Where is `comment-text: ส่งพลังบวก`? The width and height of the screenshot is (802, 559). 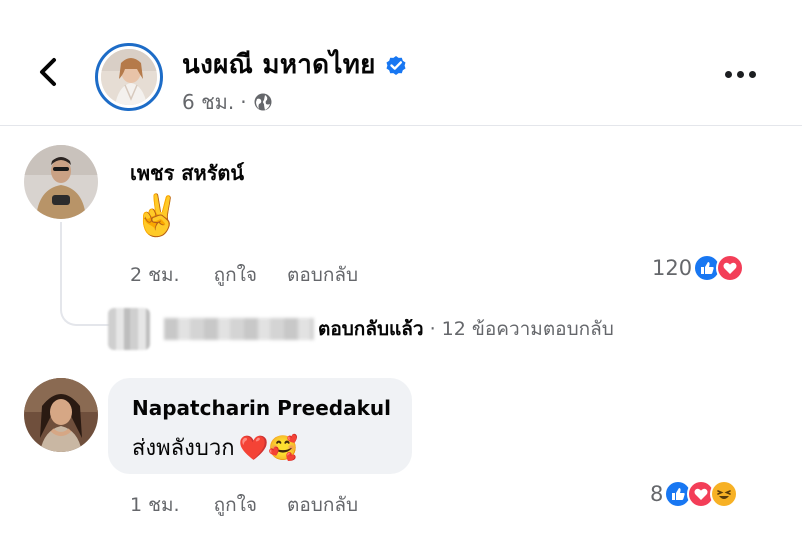
comment-text: ส่งพลังบวก is located at coordinates (183, 448).